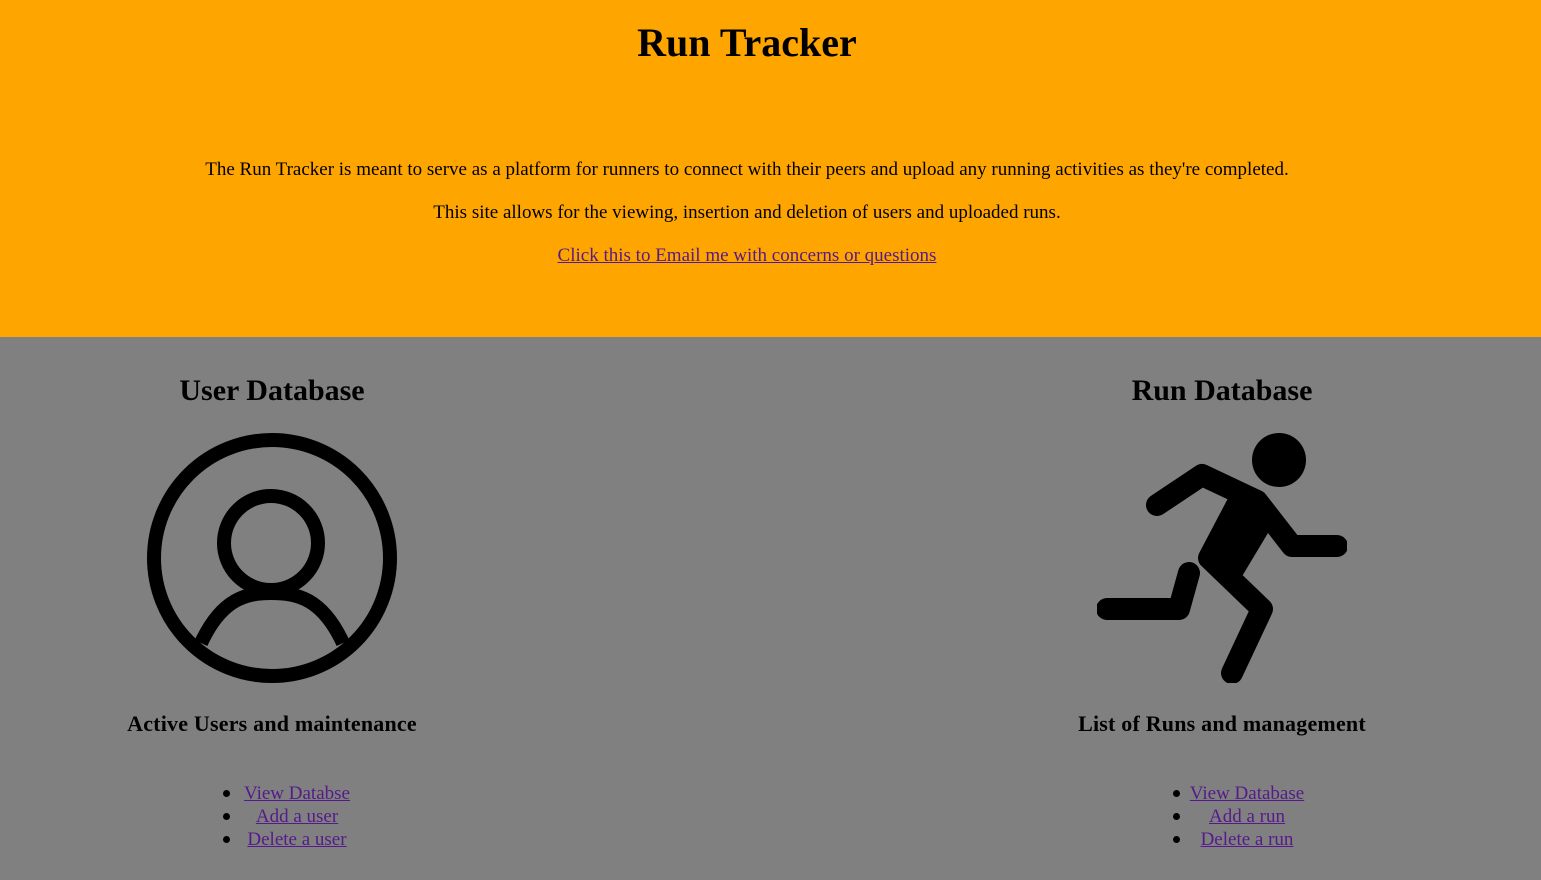 Image resolution: width=1541 pixels, height=880 pixels. I want to click on run-links-list: View Database Add a run Delete a run, so click(1247, 816).